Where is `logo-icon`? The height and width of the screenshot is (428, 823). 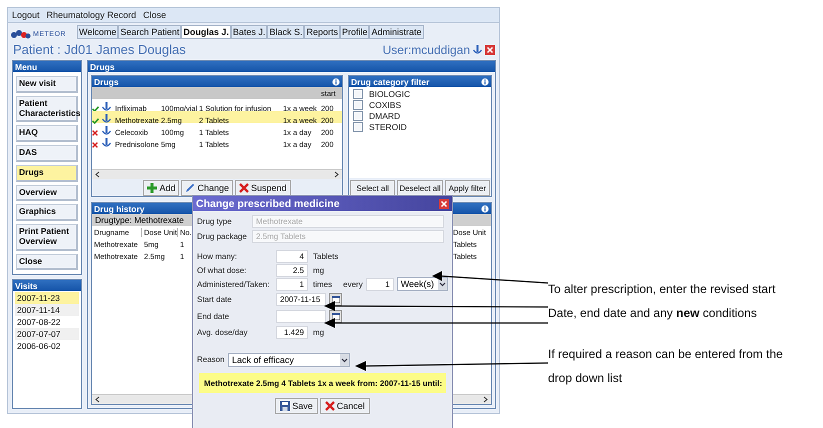 logo-icon is located at coordinates (21, 34).